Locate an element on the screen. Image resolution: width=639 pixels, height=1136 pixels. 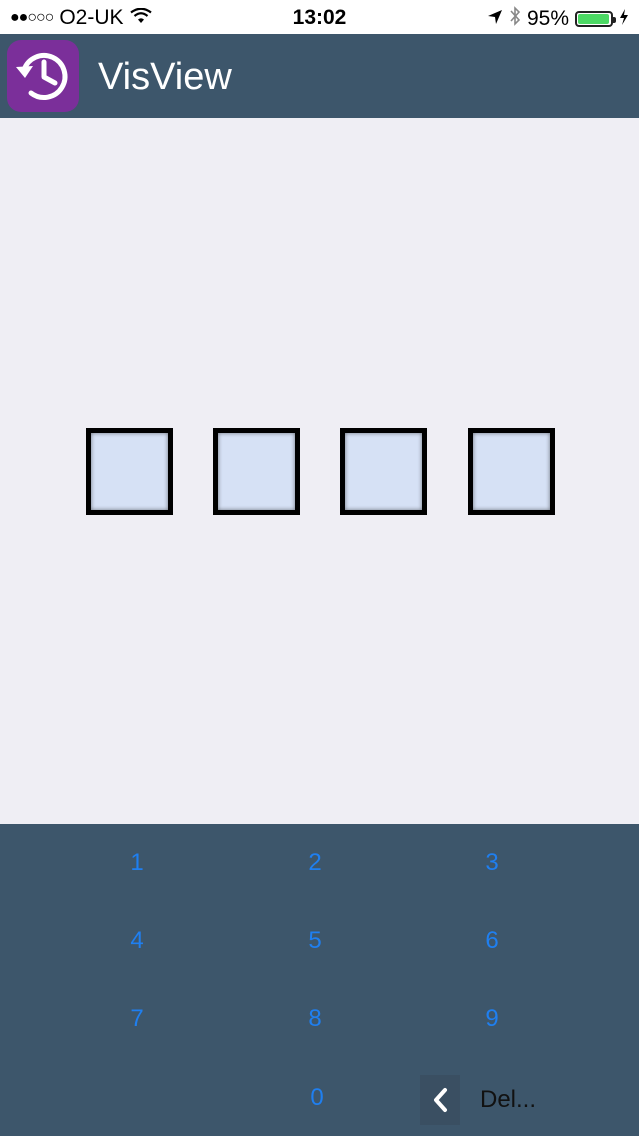
key-0: 0 is located at coordinates (317, 1098).